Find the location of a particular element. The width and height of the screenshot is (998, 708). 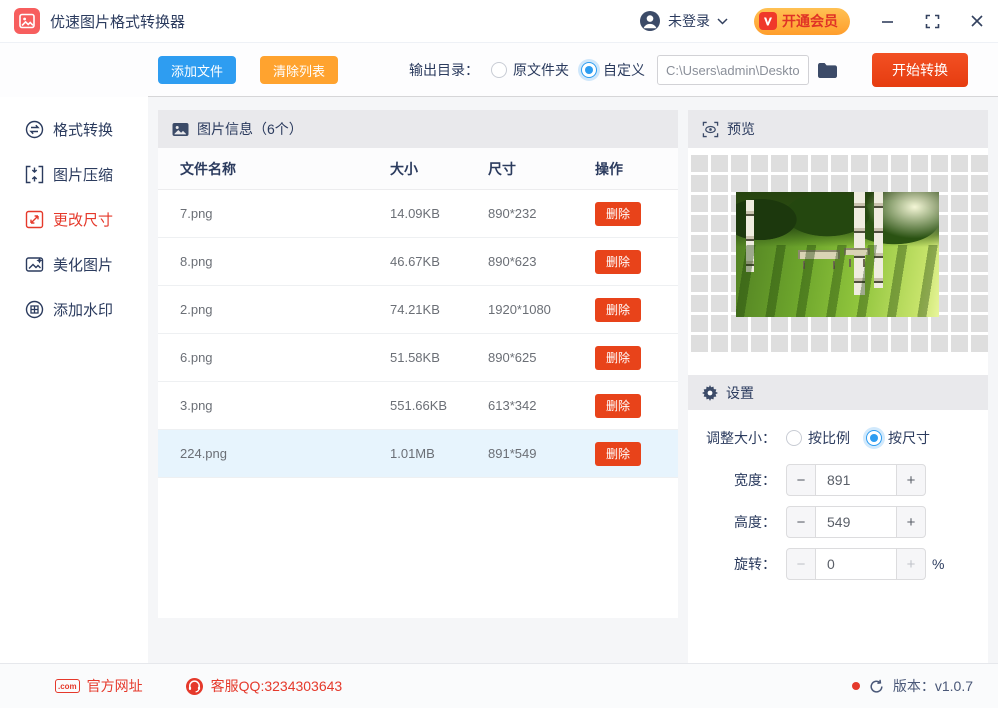

chevron-down-icon is located at coordinates (722, 21).